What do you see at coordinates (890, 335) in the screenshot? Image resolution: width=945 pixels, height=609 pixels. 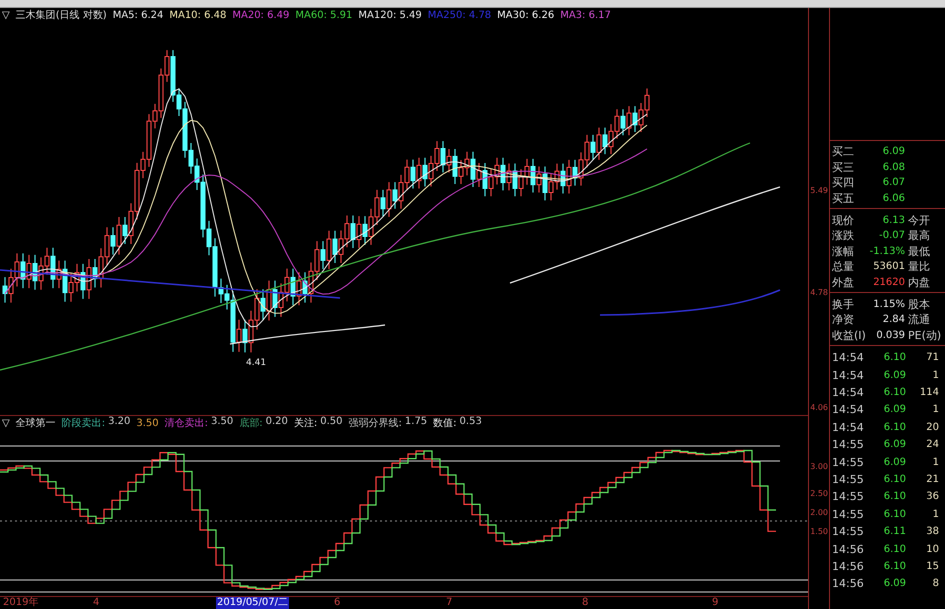 I see `quote-value: 0.039` at bounding box center [890, 335].